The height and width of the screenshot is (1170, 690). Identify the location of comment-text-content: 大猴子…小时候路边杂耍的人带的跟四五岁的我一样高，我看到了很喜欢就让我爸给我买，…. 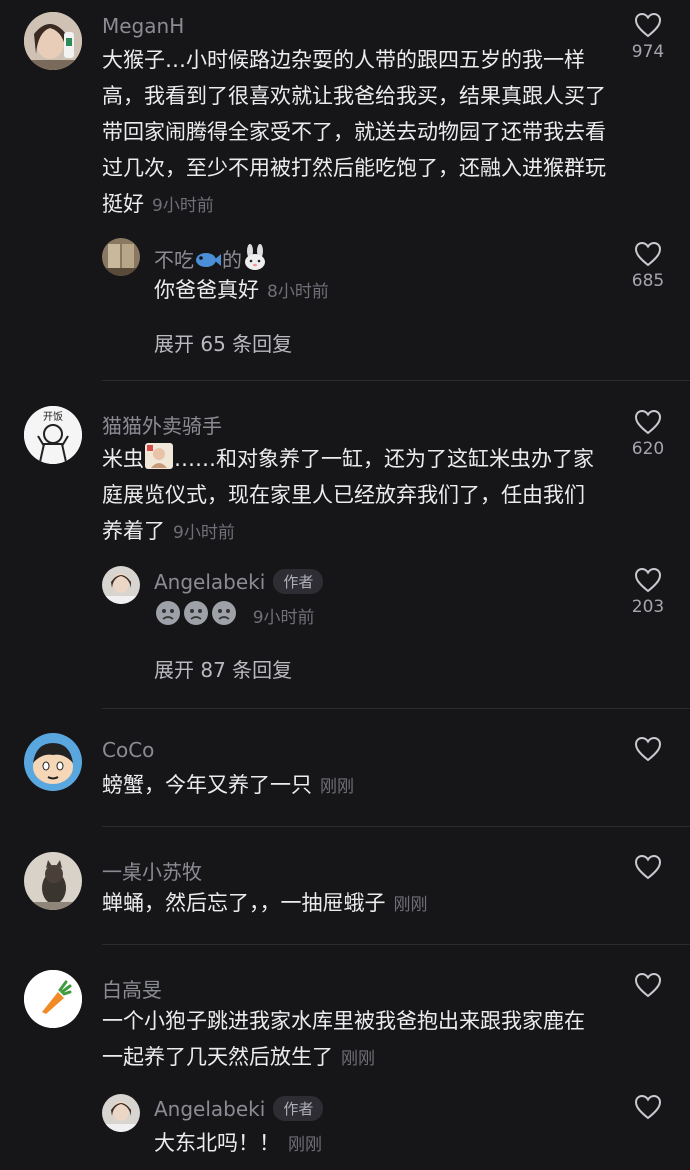
(354, 132).